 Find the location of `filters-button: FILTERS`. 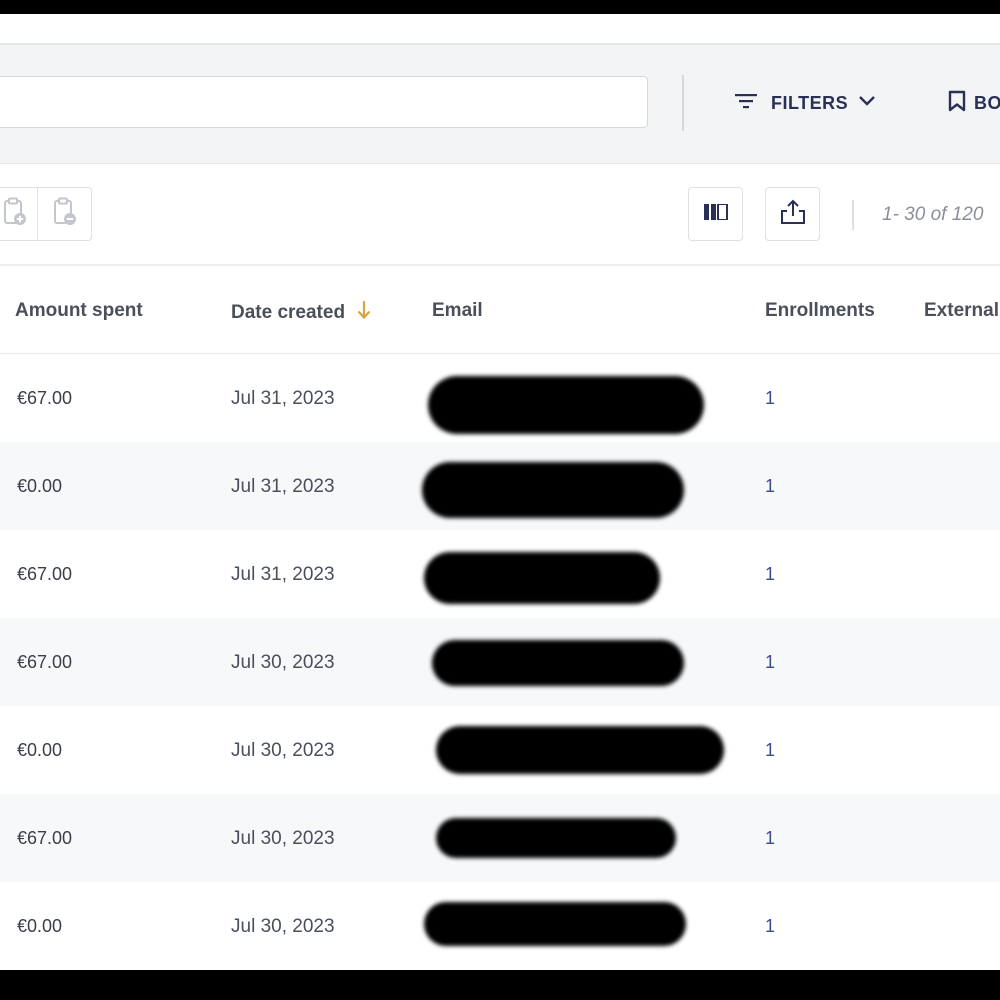

filters-button: FILTERS is located at coordinates (805, 103).